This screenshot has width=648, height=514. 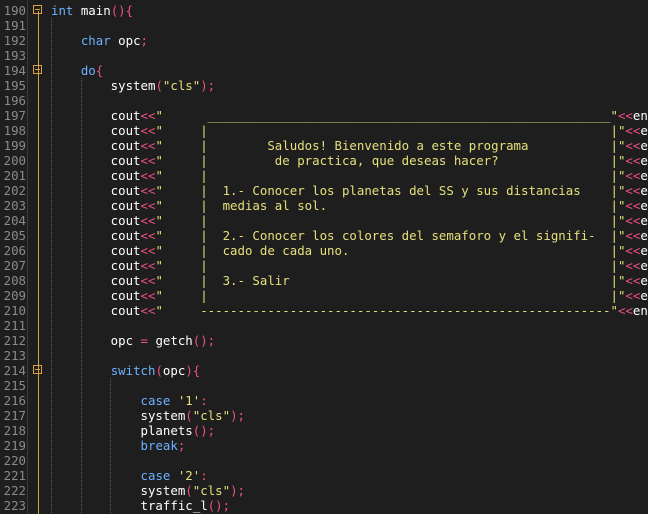 I want to click on code-line: 209 cout<<" | |"<<endl;, so click(x=324, y=295).